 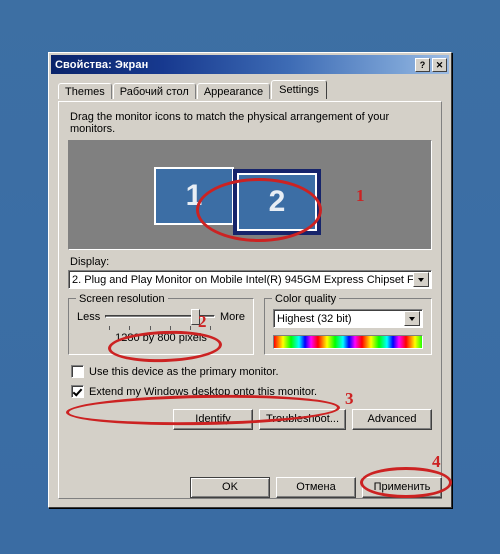 I want to click on resolution-slider, so click(x=160, y=319).